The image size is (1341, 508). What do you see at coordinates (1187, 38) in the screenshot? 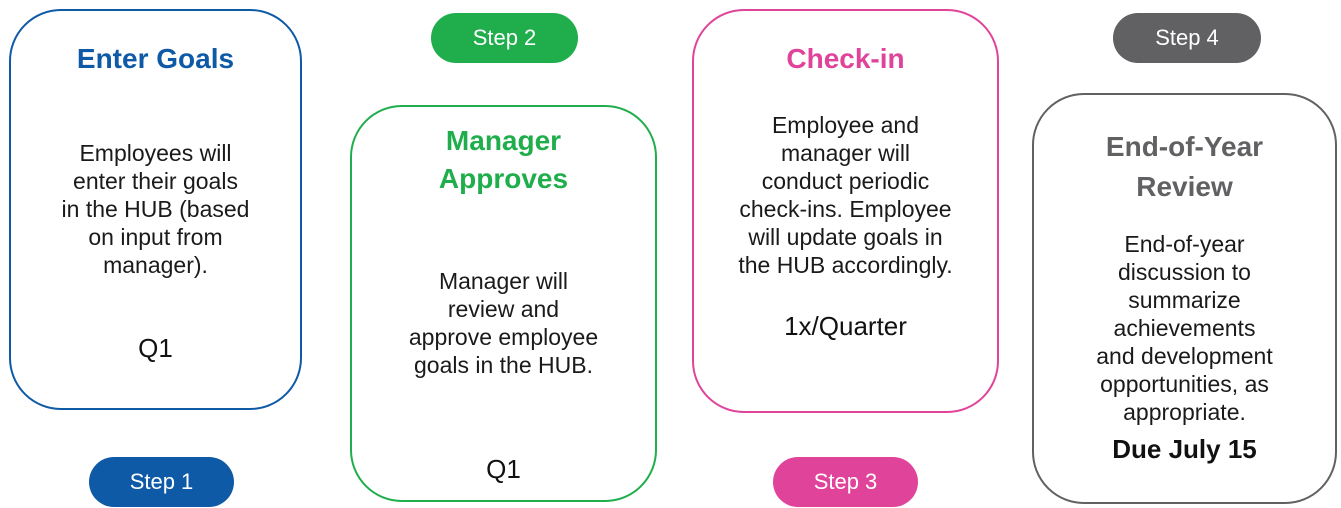
I see `step-4-pill: Step 4` at bounding box center [1187, 38].